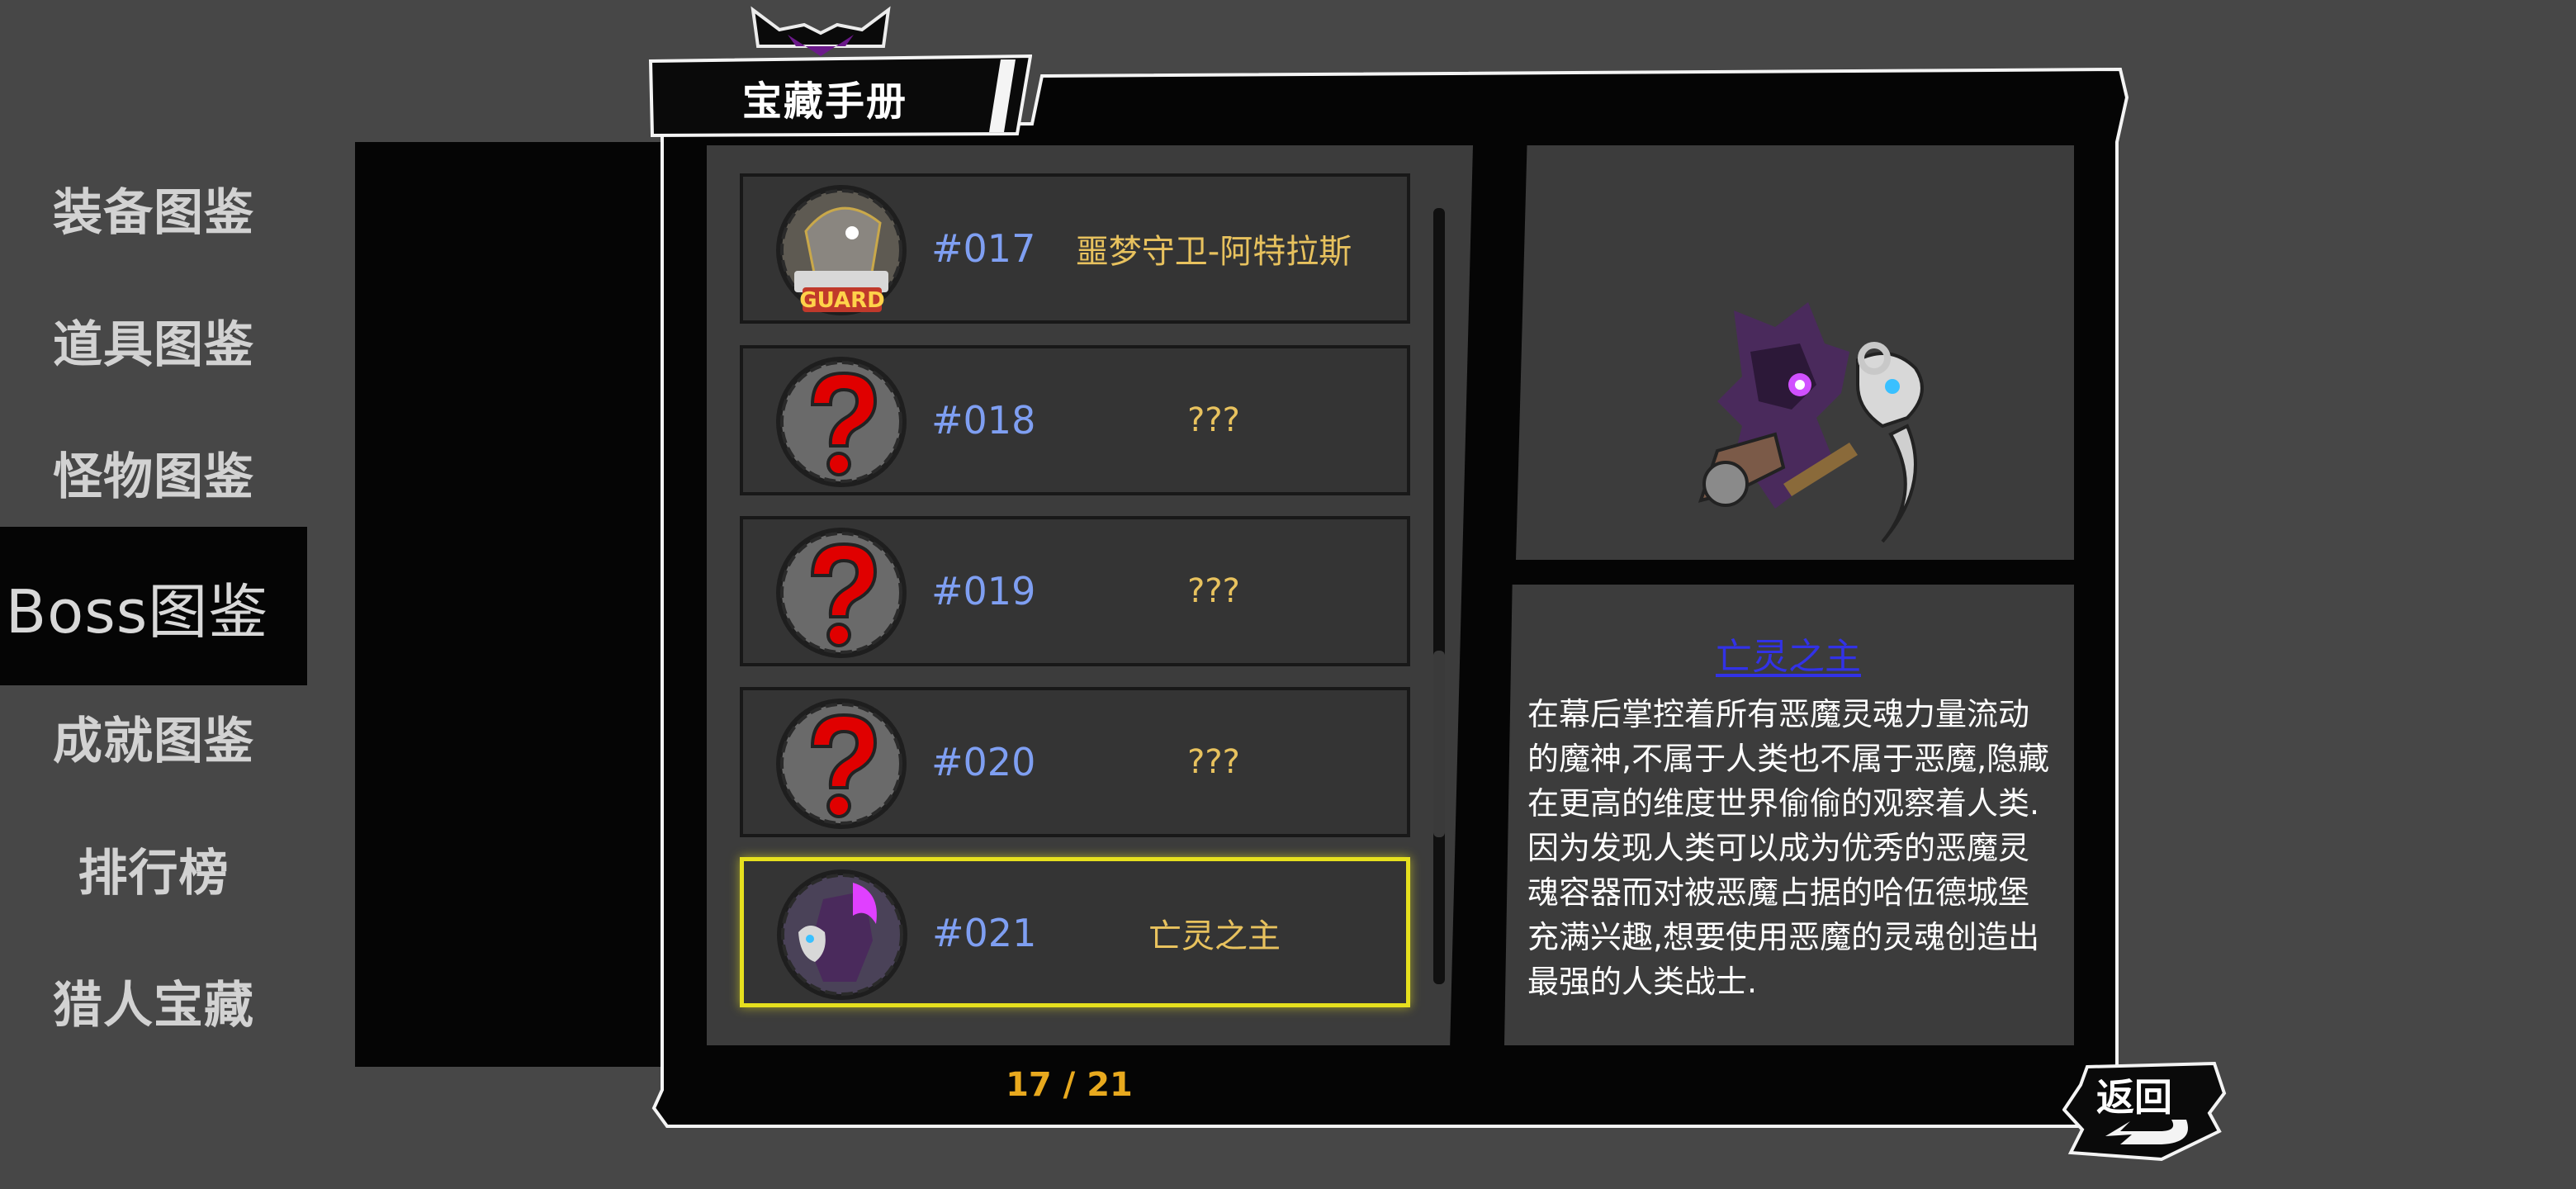 The image size is (2576, 1189). Describe the element at coordinates (983, 591) in the screenshot. I see `boss-number: #019` at that location.